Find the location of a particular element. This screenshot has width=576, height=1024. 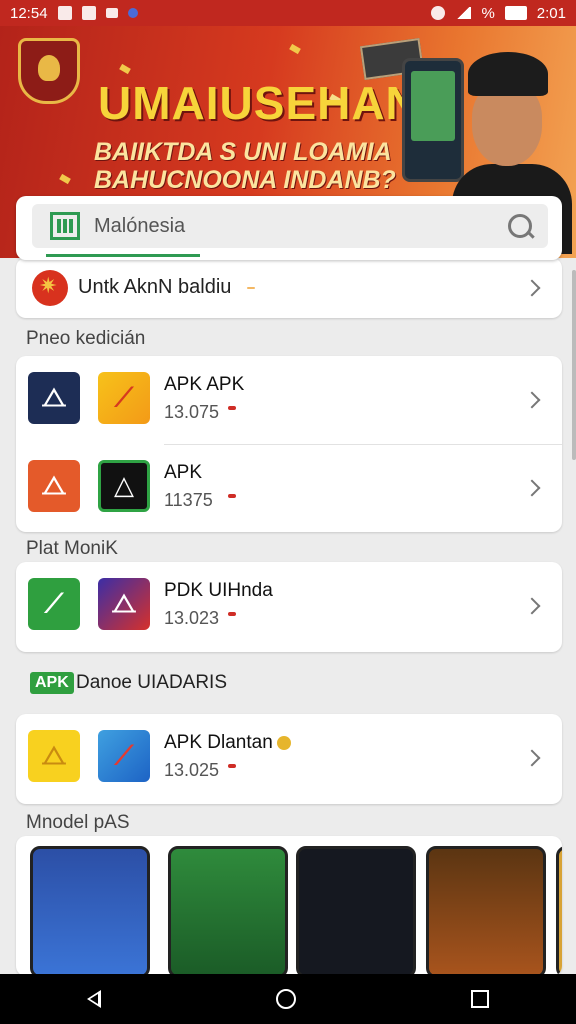

wifi-icon is located at coordinates (463, 13).